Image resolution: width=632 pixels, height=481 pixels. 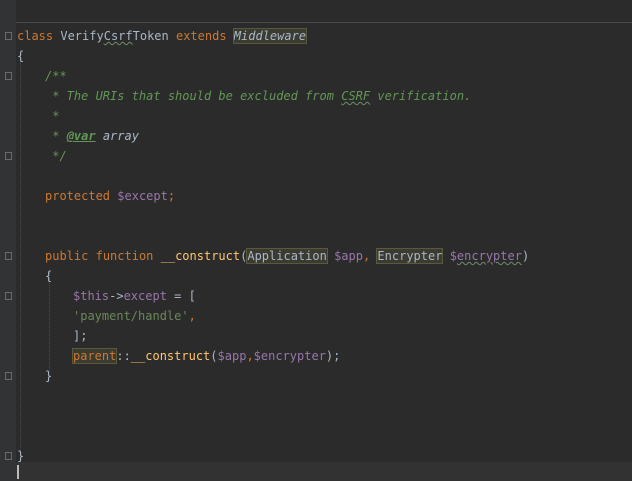 I want to click on code-line-doc-close: */, so click(x=56, y=156).